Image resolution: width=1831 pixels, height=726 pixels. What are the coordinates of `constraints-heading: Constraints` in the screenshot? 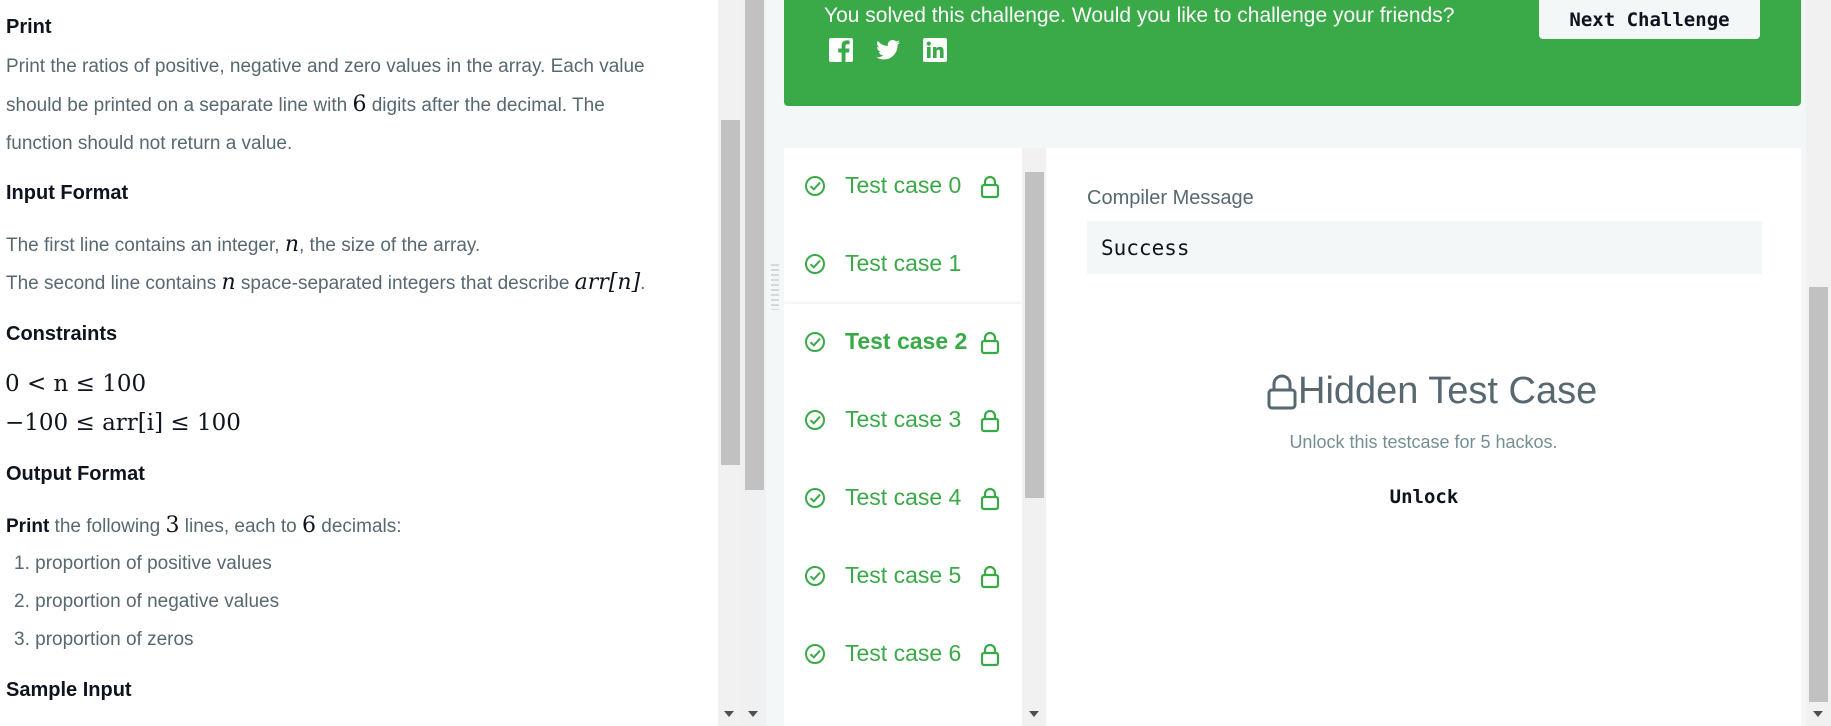 It's located at (62, 334).